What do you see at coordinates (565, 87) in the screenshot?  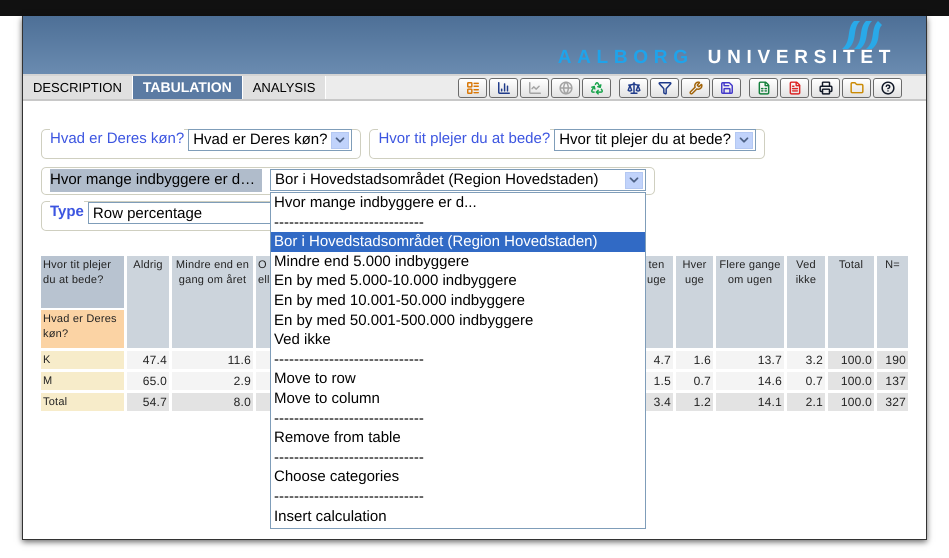 I see `globe-icon` at bounding box center [565, 87].